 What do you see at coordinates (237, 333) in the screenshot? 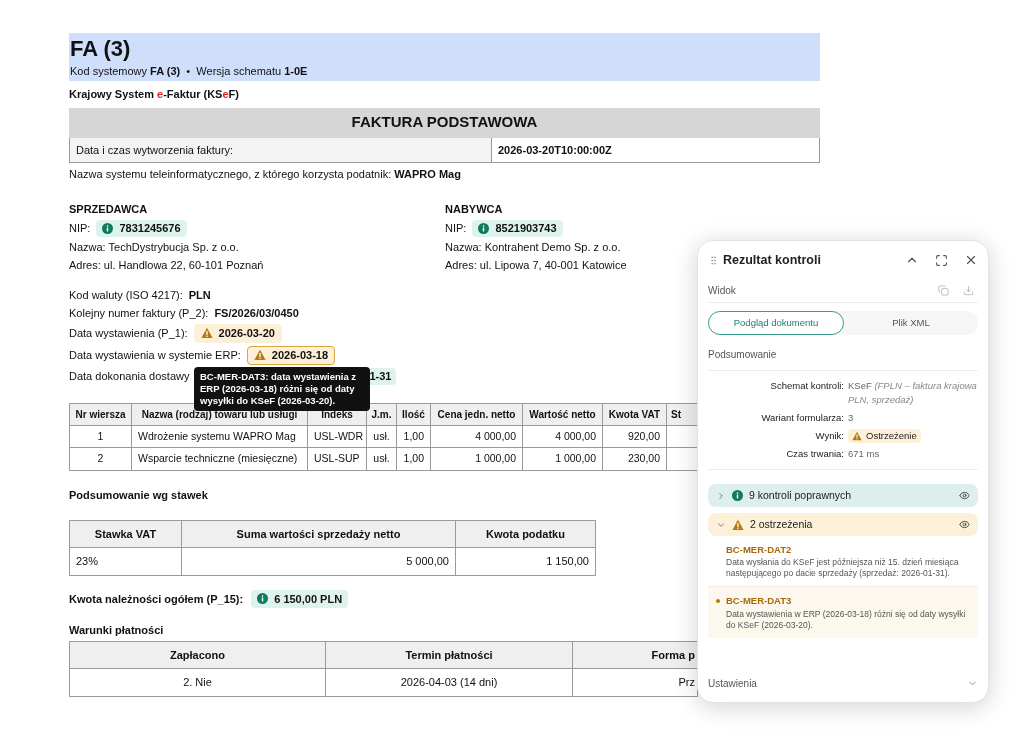
I see `warning-badge: 2026-03-20` at bounding box center [237, 333].